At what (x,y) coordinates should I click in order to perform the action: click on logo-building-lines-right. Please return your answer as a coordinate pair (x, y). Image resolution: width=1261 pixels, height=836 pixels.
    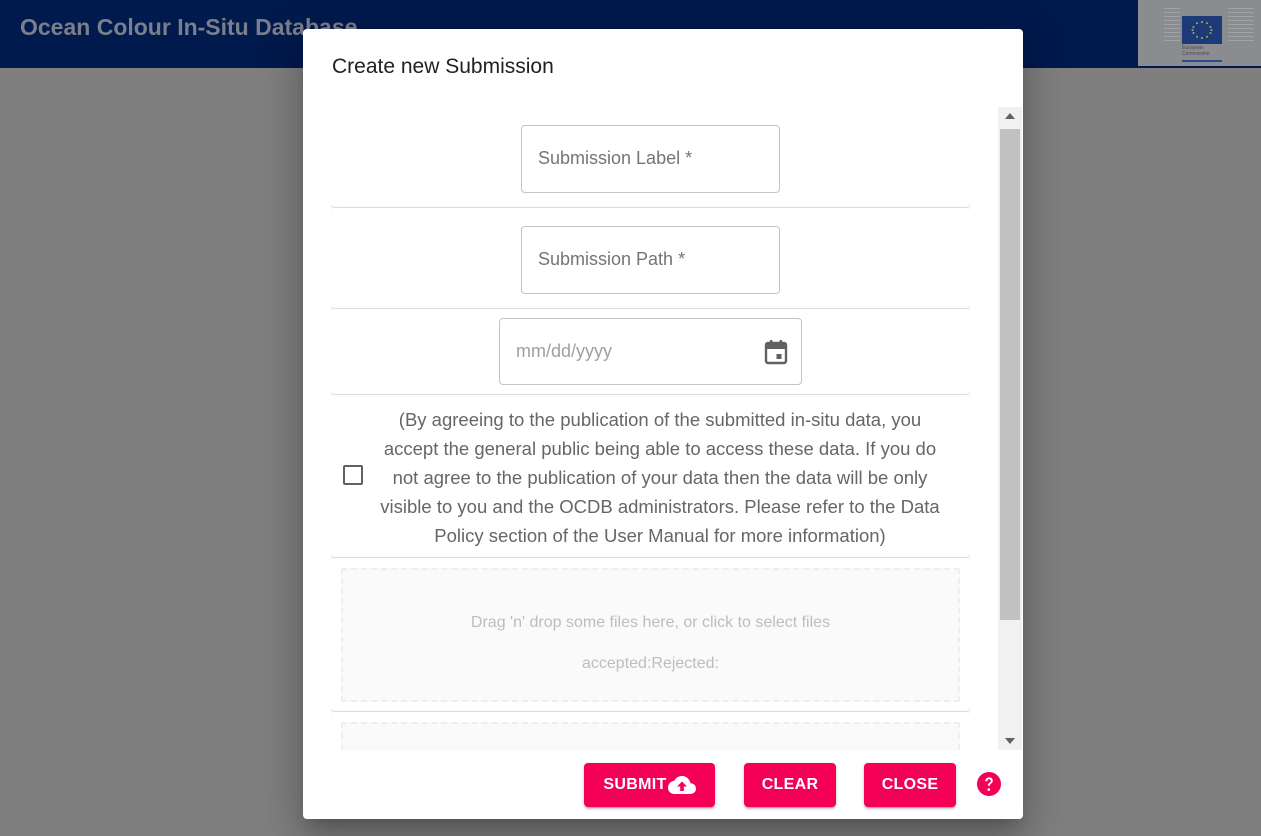
    Looking at the image, I should click on (1241, 26).